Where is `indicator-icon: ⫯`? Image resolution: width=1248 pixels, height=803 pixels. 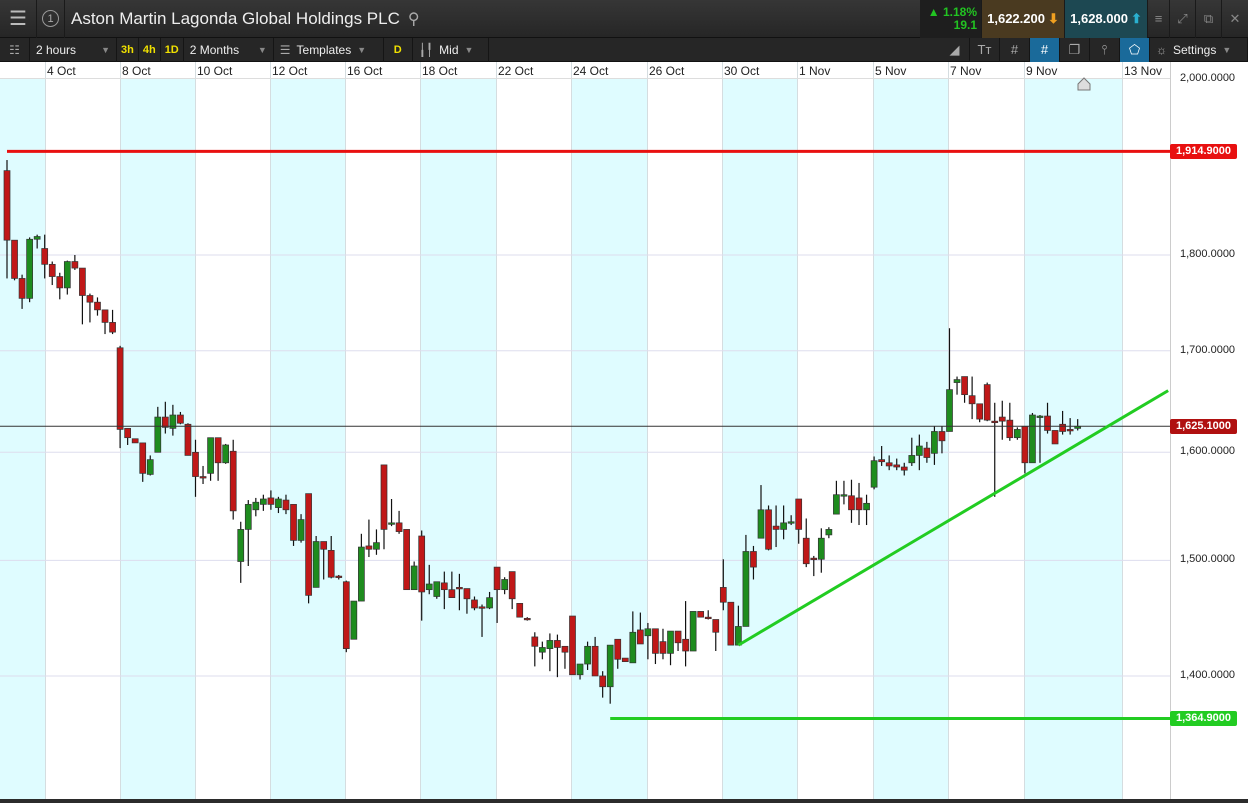 indicator-icon: ⫯ is located at coordinates (1105, 49).